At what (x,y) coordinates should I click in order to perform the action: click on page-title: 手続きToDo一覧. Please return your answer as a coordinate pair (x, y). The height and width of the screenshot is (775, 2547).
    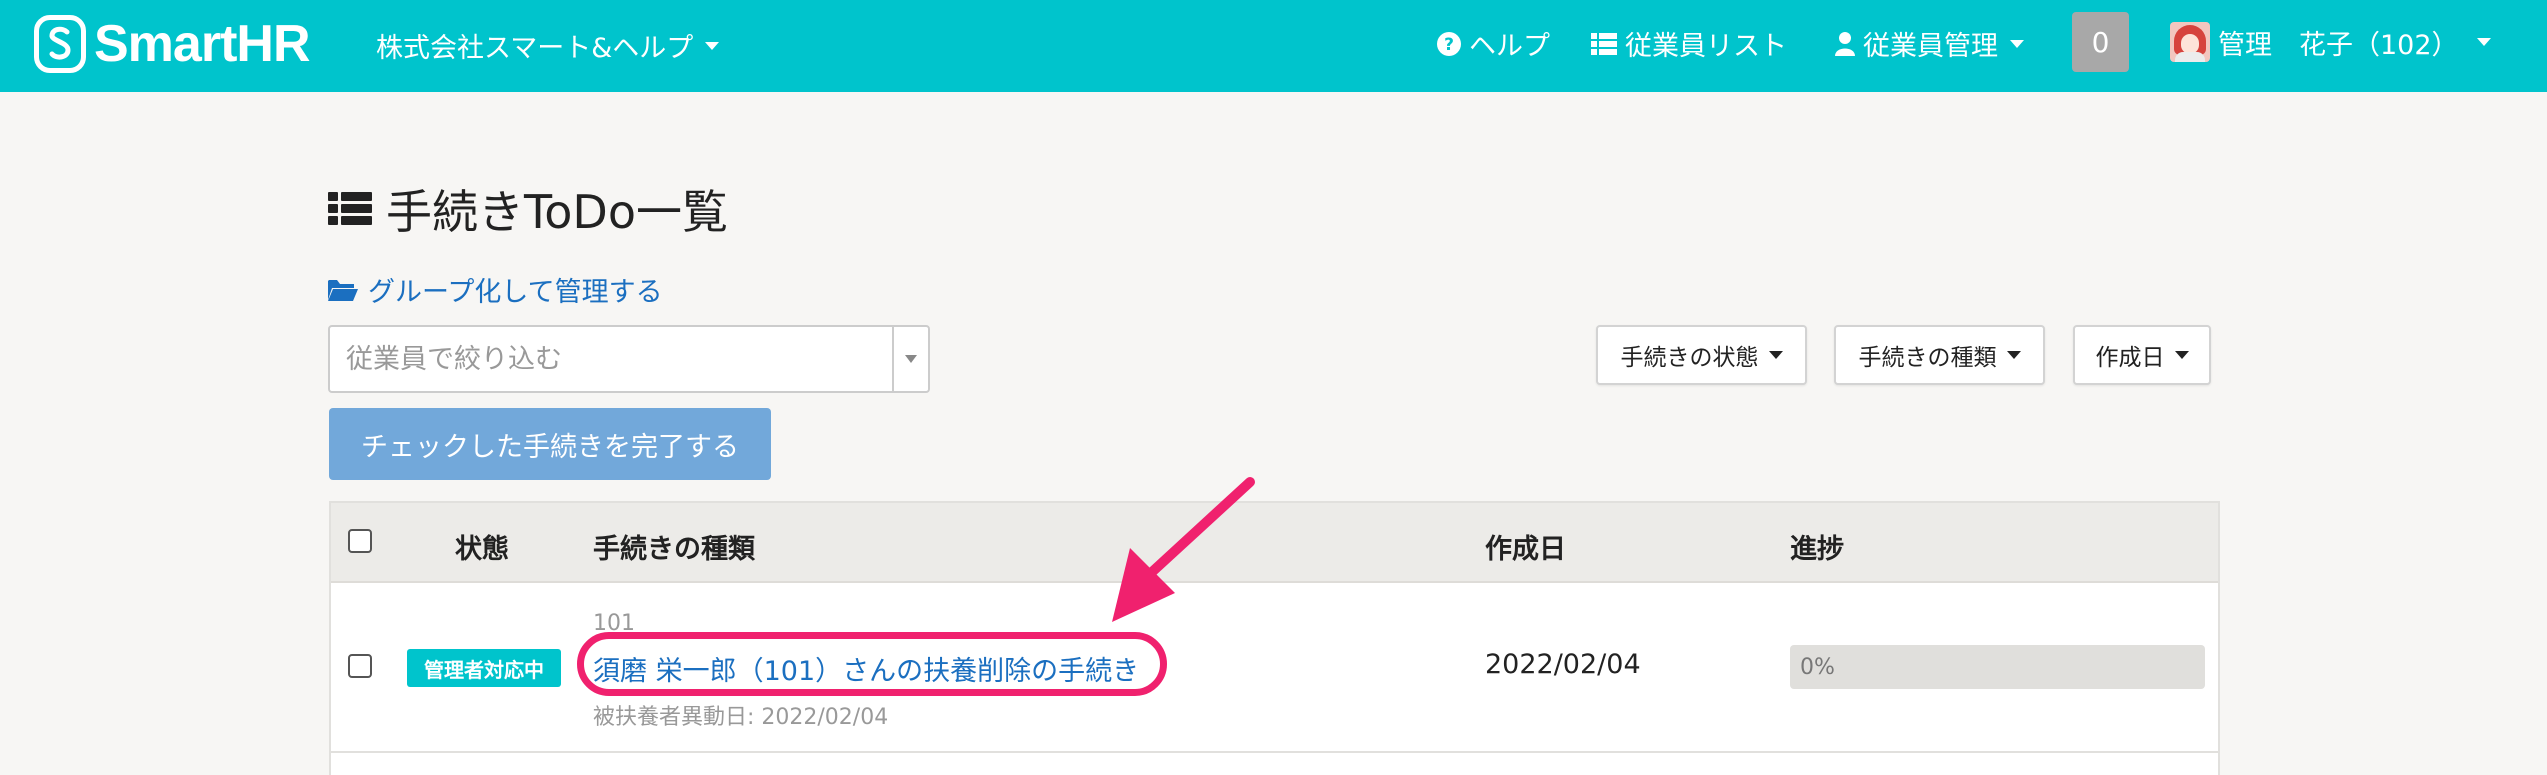
    Looking at the image, I should click on (528, 209).